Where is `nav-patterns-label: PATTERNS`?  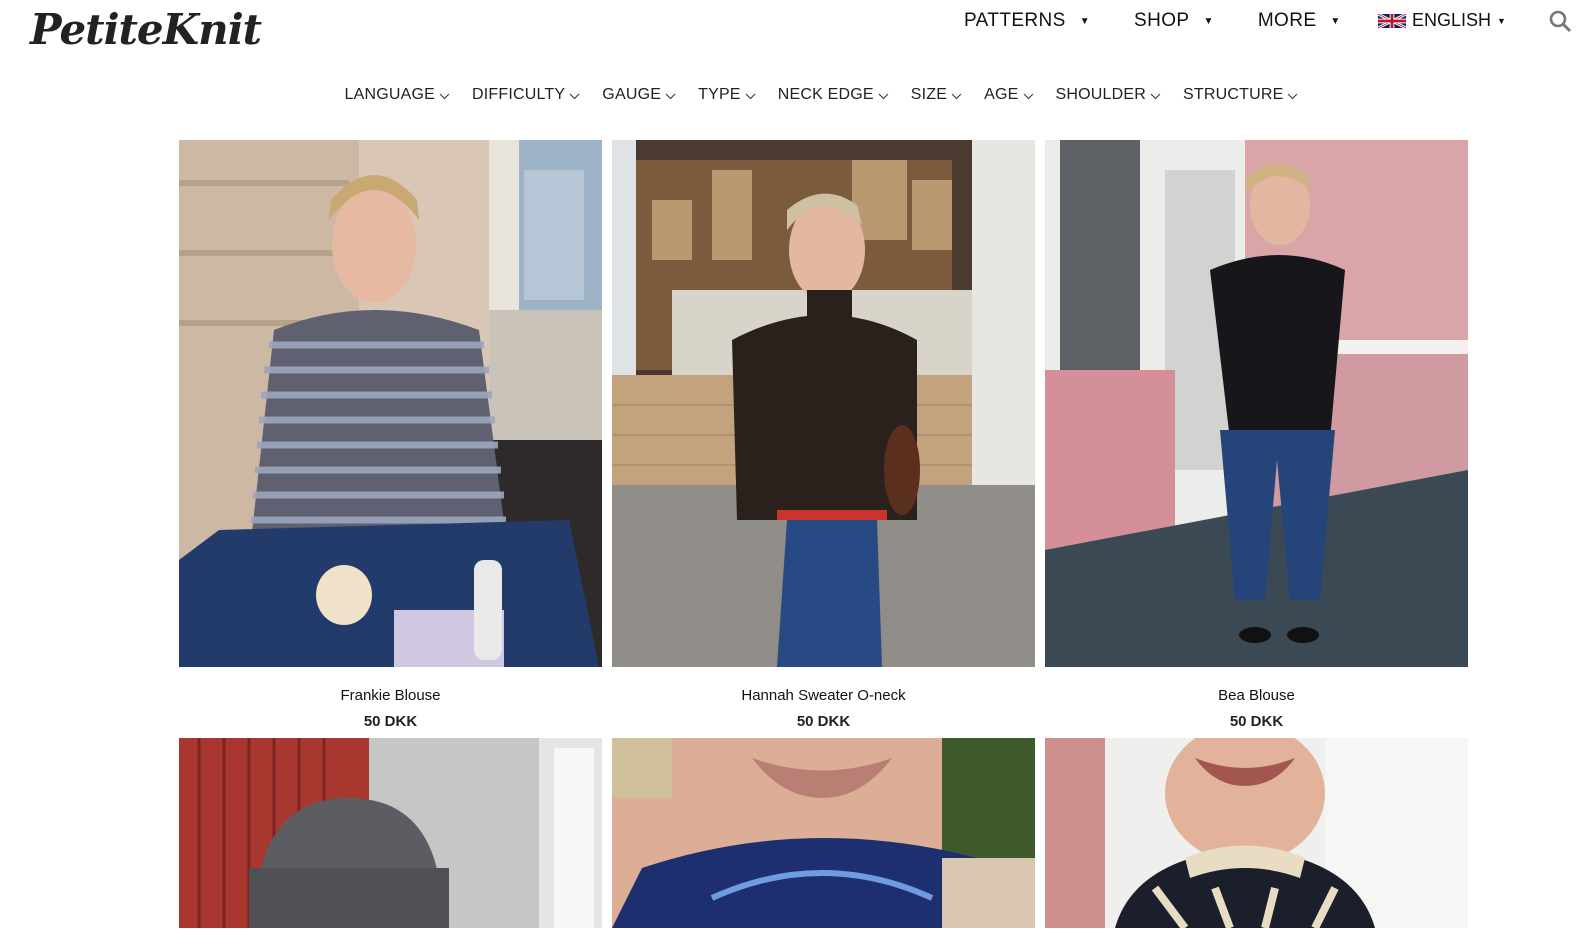 nav-patterns-label: PATTERNS is located at coordinates (1015, 20).